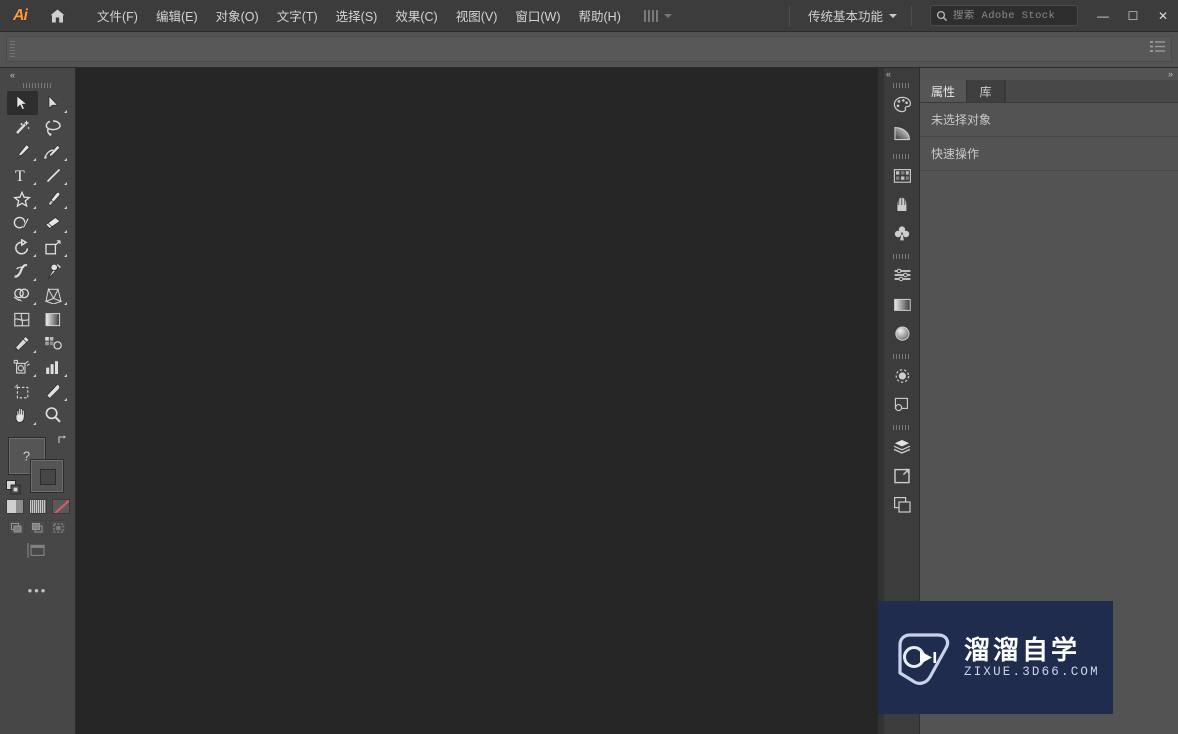 This screenshot has height=734, width=1178. I want to click on tool-column-graph, so click(53, 367).